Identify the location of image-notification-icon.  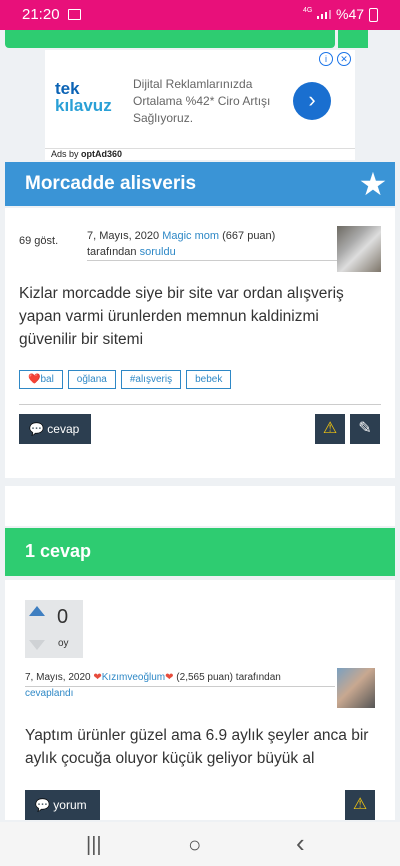
(74, 14).